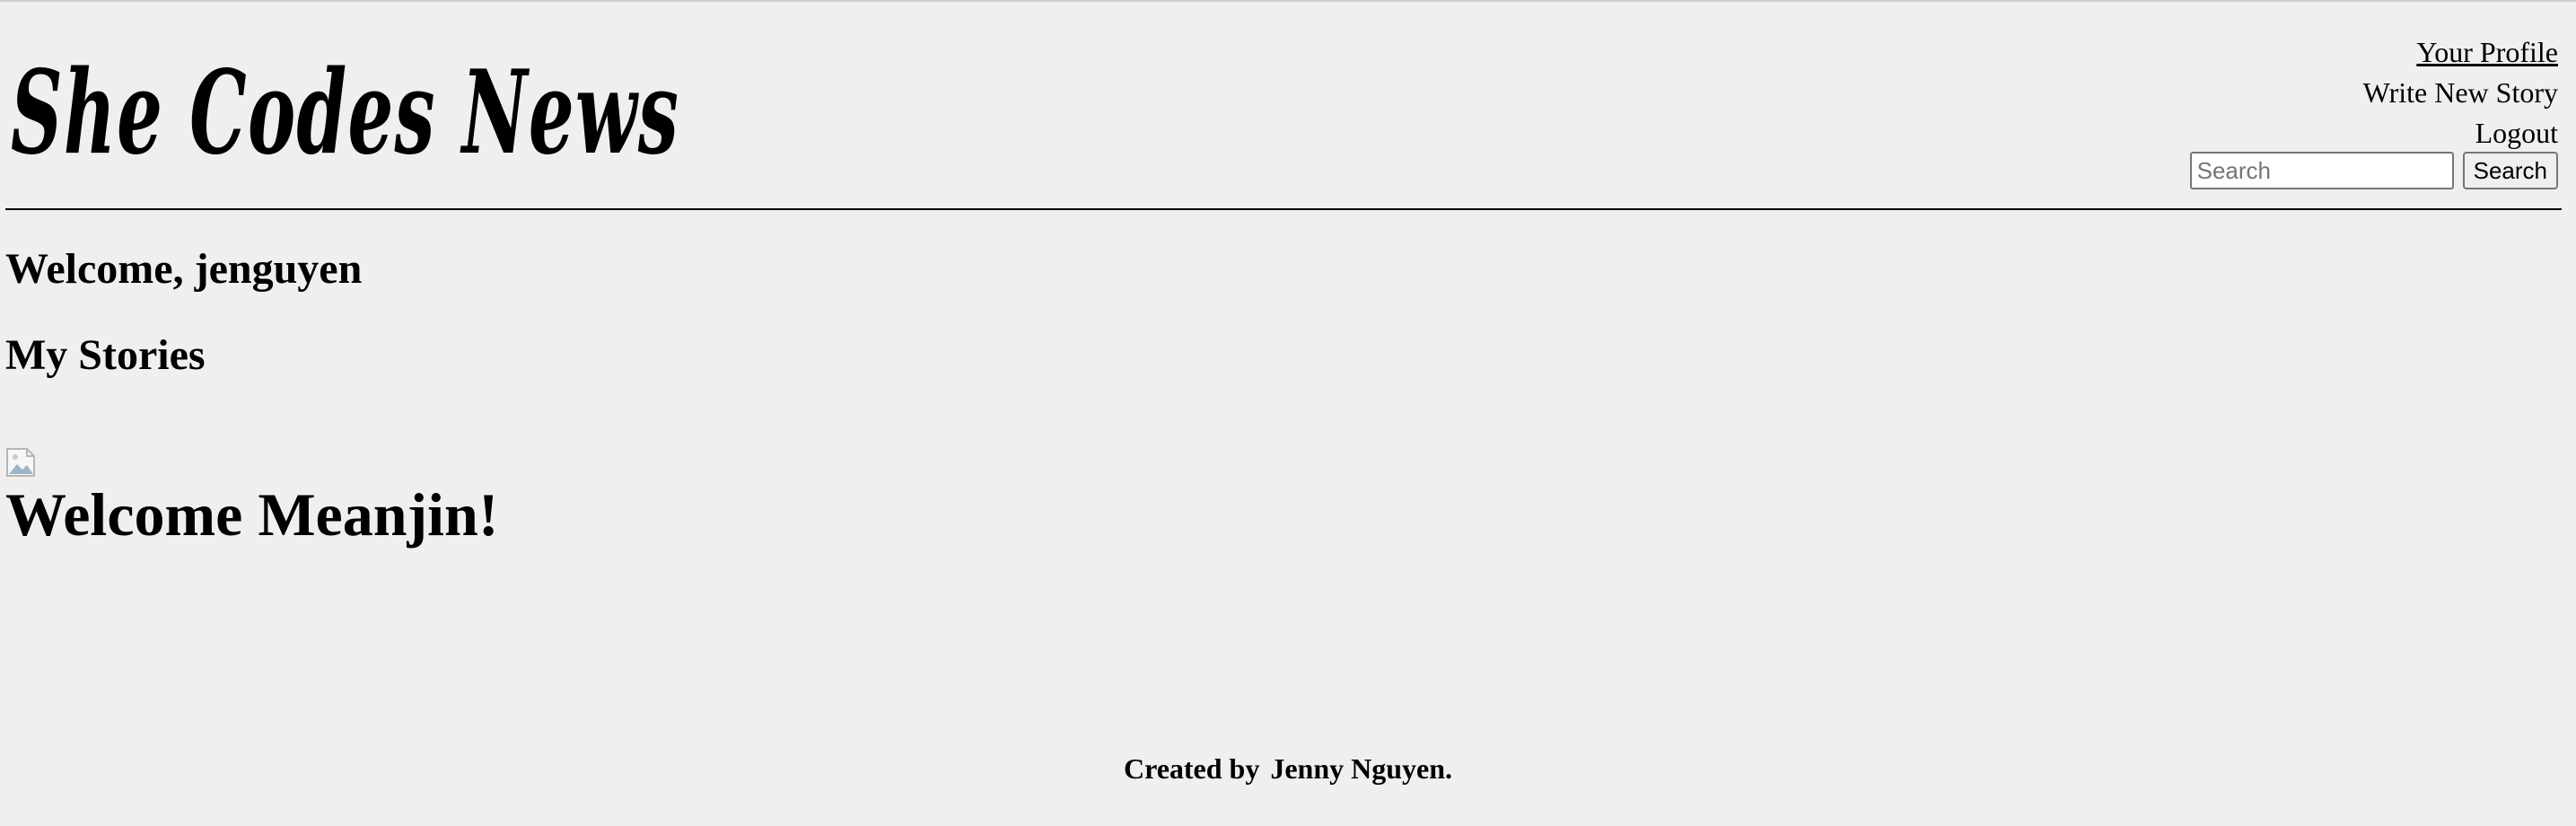 This screenshot has height=826, width=2576. I want to click on write-new-story-link: Write New Story, so click(2374, 93).